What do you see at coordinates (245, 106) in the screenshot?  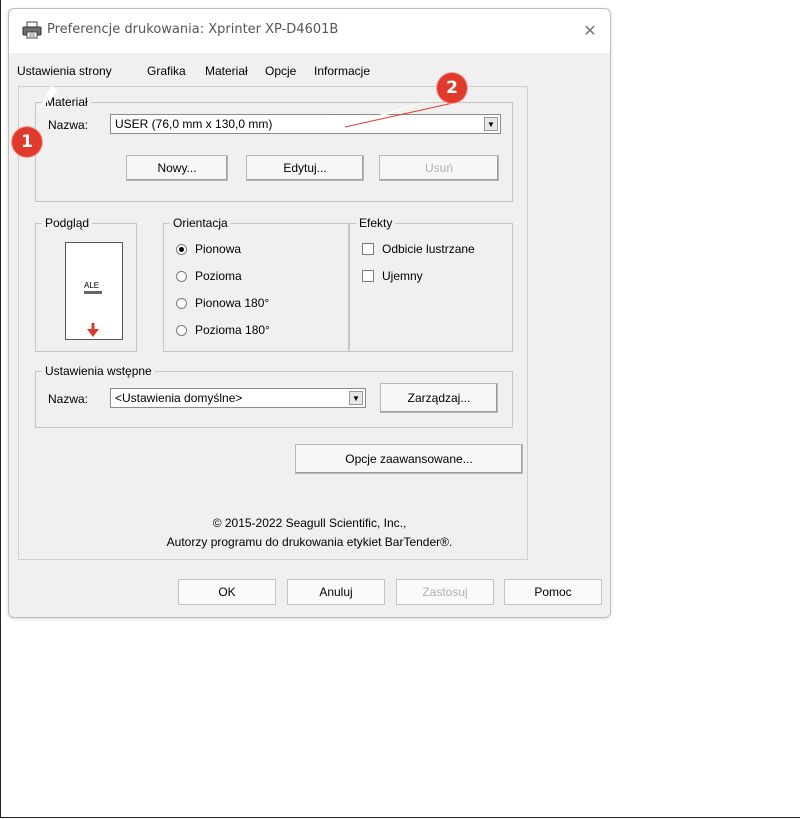 I see `annotation-callout-lines` at bounding box center [245, 106].